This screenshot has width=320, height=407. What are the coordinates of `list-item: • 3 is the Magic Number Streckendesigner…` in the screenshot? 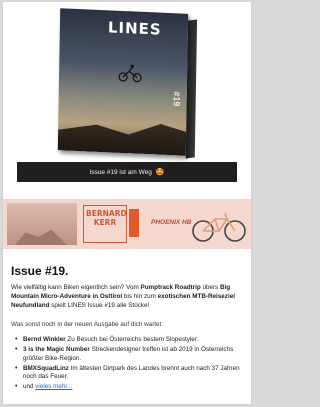 It's located at (124, 354).